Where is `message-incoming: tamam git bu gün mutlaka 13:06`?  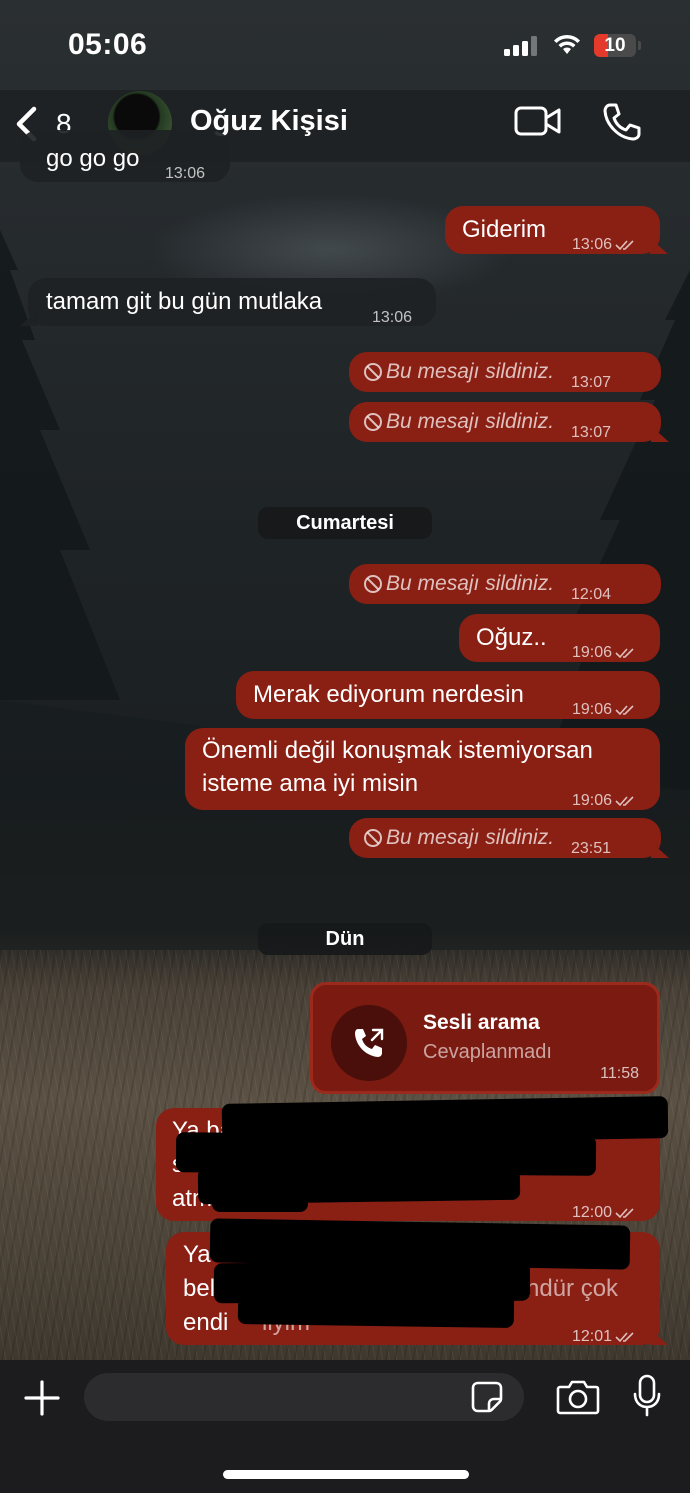 message-incoming: tamam git bu gün mutlaka 13:06 is located at coordinates (228, 302).